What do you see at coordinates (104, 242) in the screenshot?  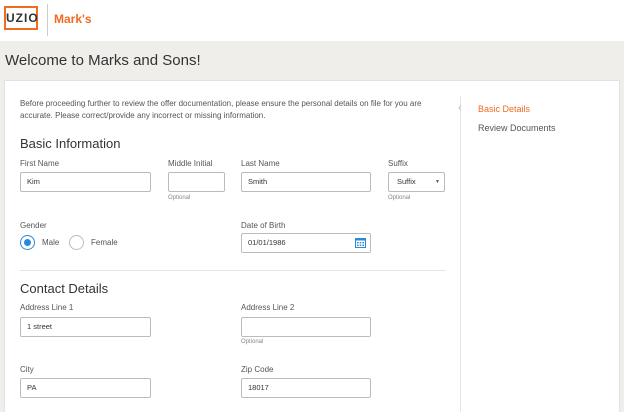 I see `gender-female-label: Female` at bounding box center [104, 242].